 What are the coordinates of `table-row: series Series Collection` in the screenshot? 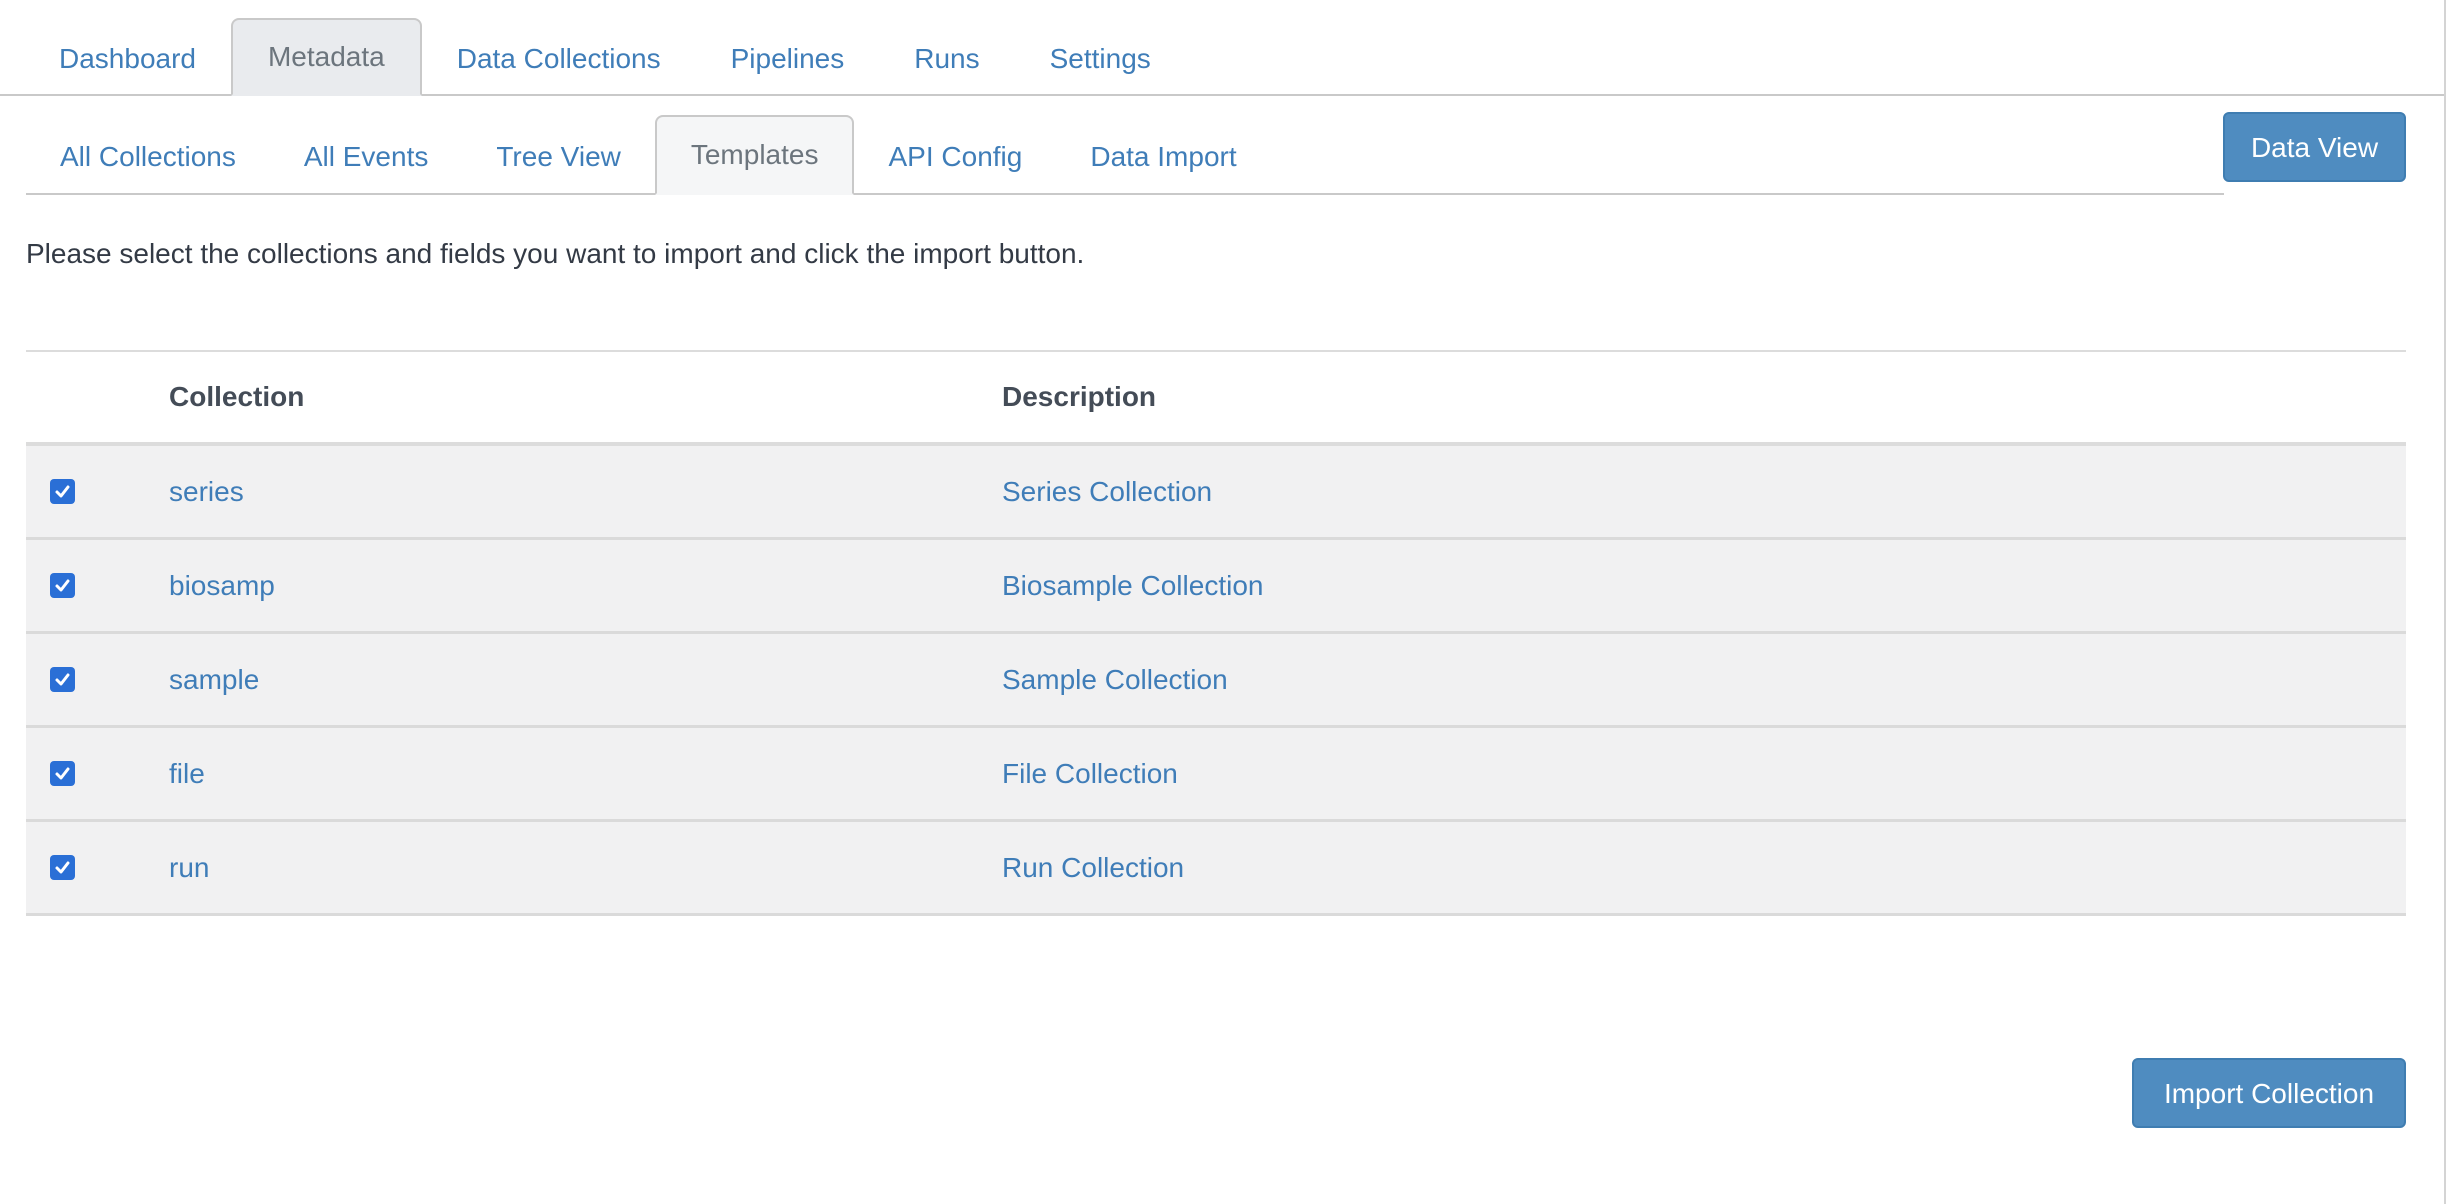 It's located at (1216, 493).